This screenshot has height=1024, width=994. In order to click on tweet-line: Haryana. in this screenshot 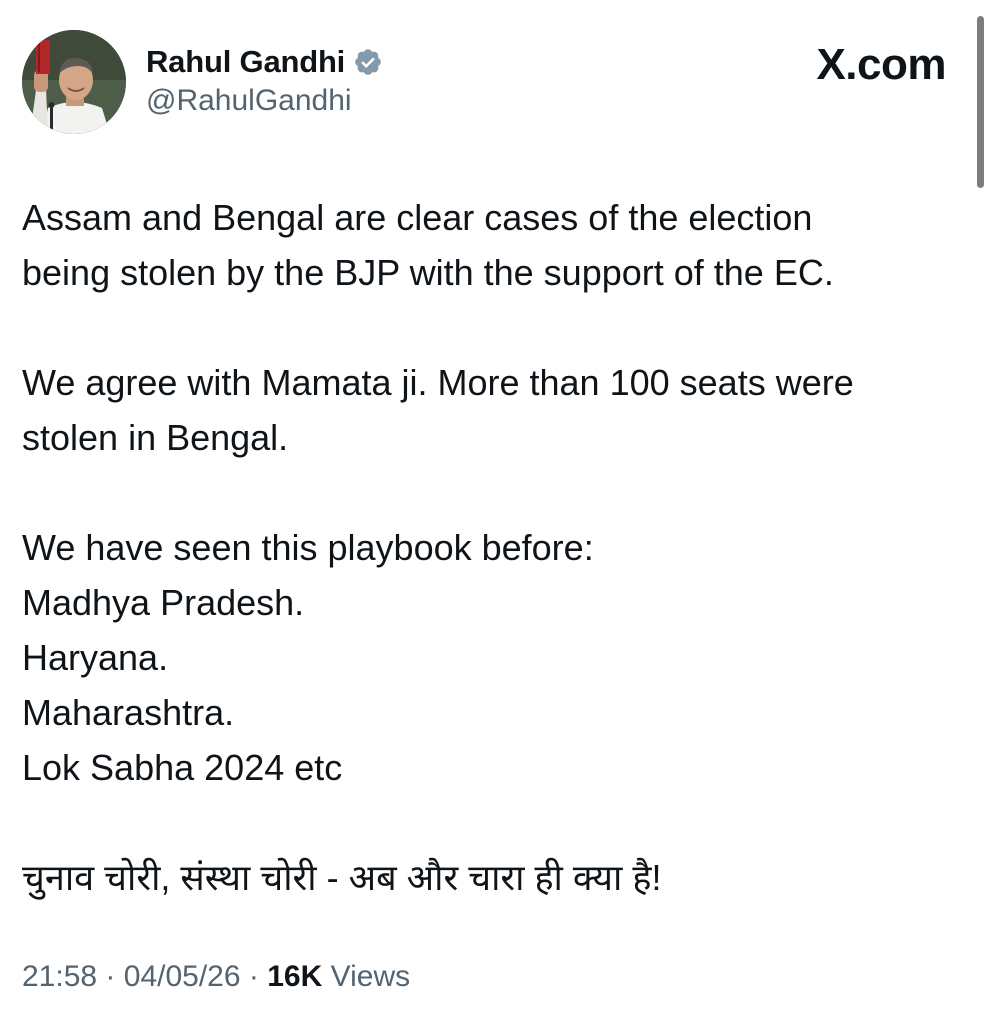, I will do `click(95, 657)`.